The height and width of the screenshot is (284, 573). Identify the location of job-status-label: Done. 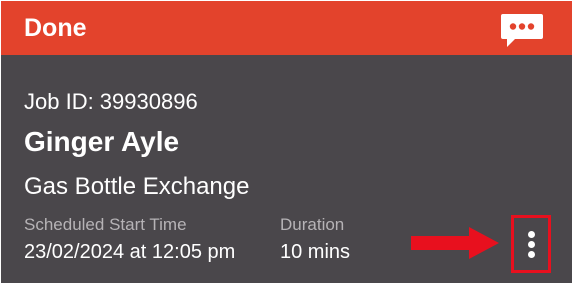
(55, 28).